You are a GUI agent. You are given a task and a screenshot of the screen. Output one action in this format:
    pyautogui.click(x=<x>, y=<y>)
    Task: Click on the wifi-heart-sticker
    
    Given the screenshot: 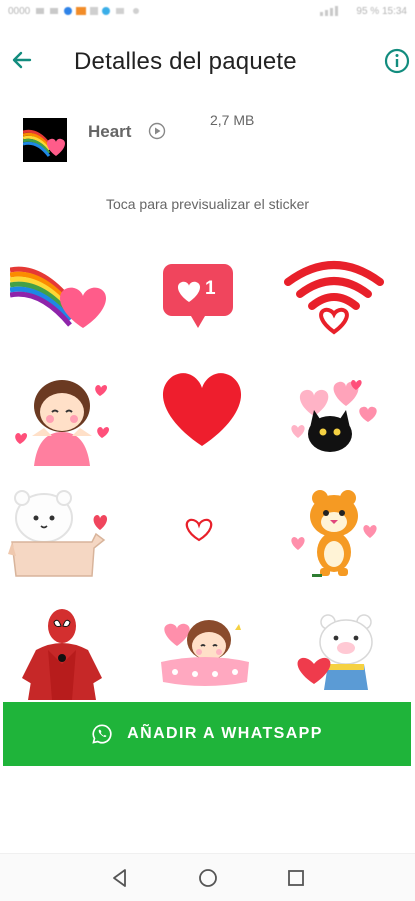 What is the action you would take?
    pyautogui.click(x=334, y=298)
    